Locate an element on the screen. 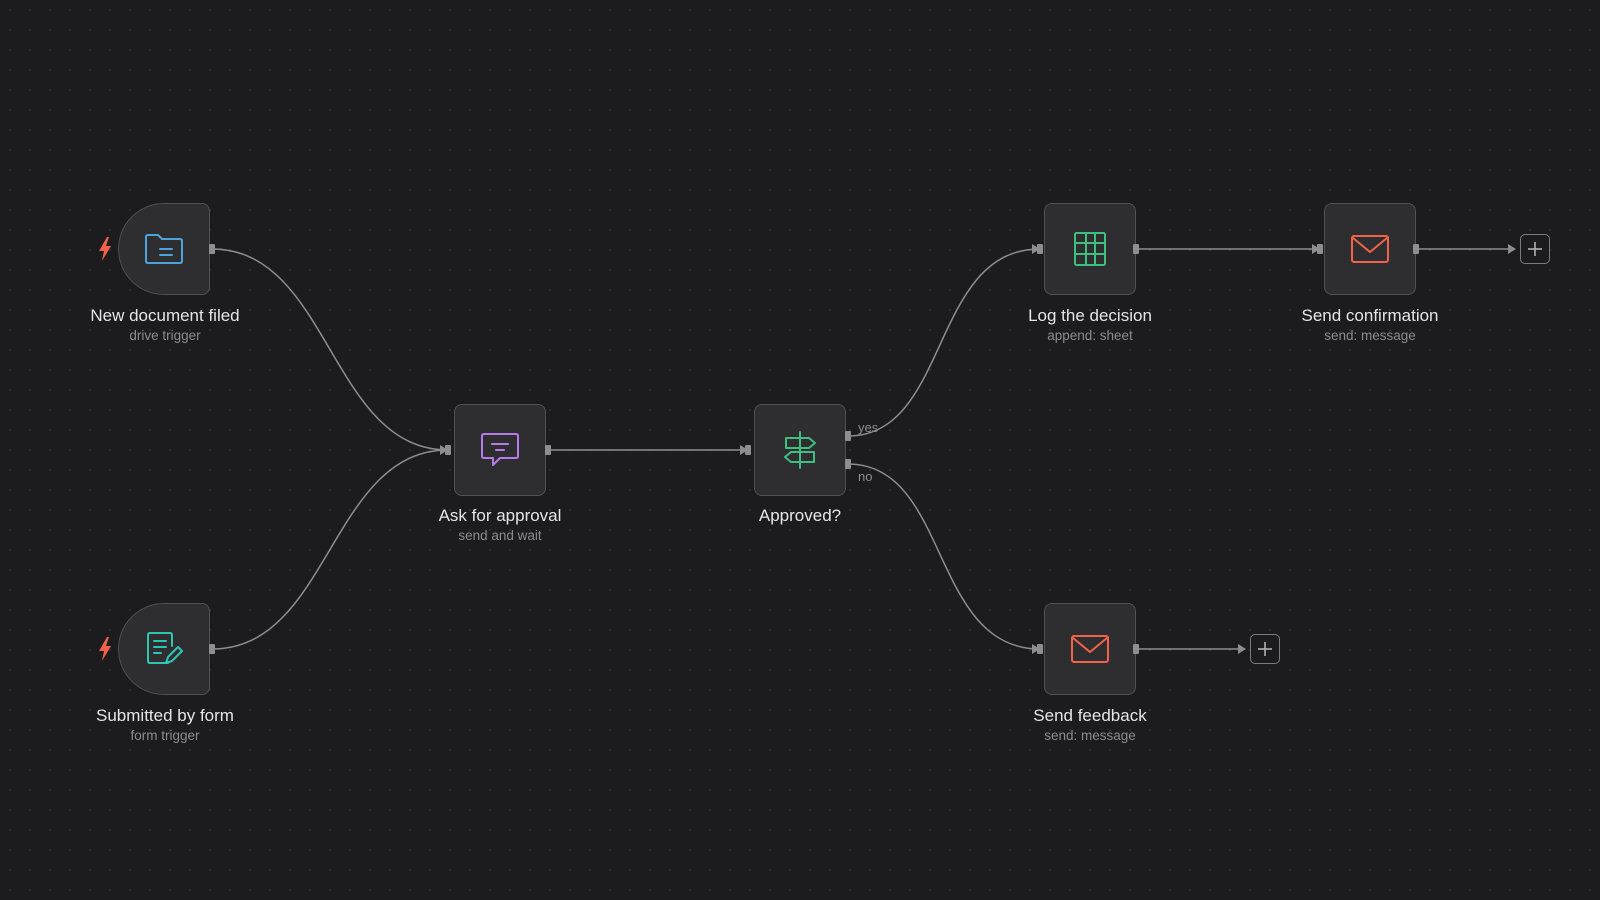  node-send-confirmation is located at coordinates (1370, 249).